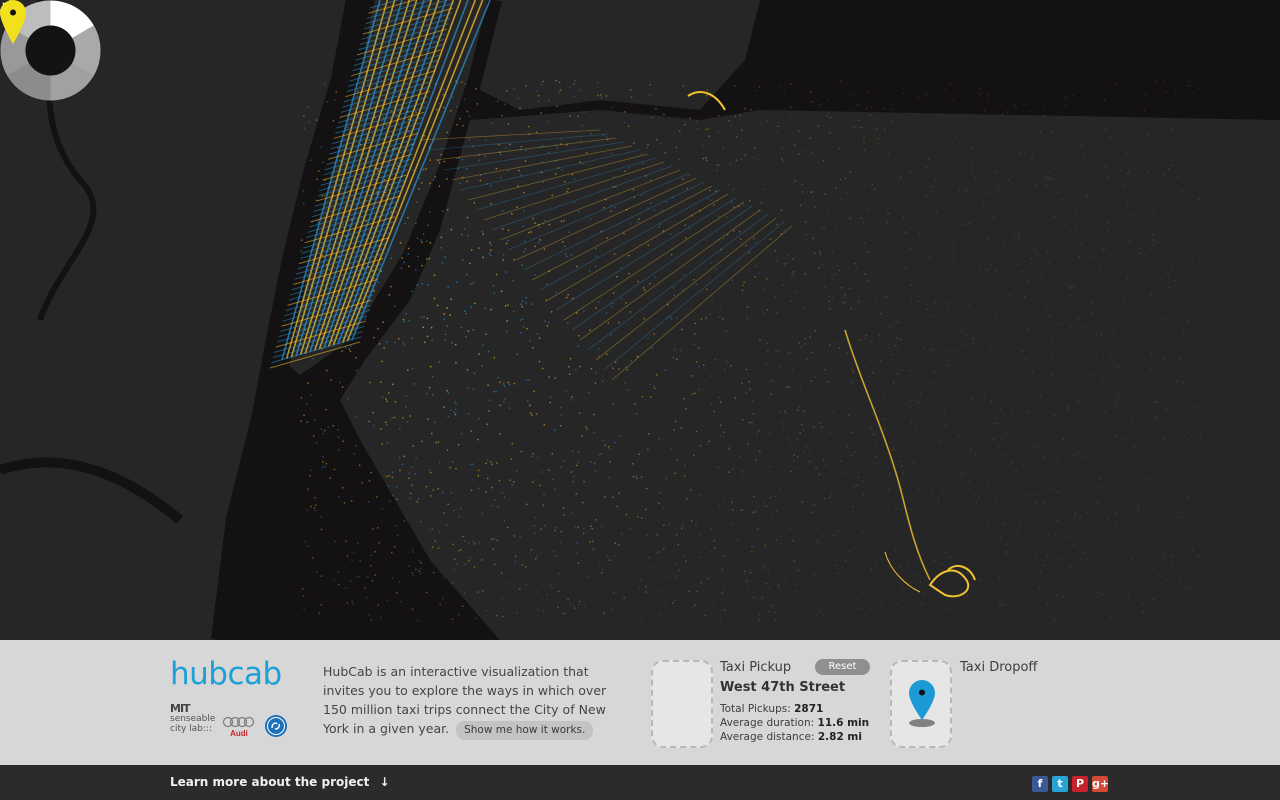 This screenshot has width=1280, height=800. I want to click on total-pickups-label: Total Pickups:, so click(755, 709).